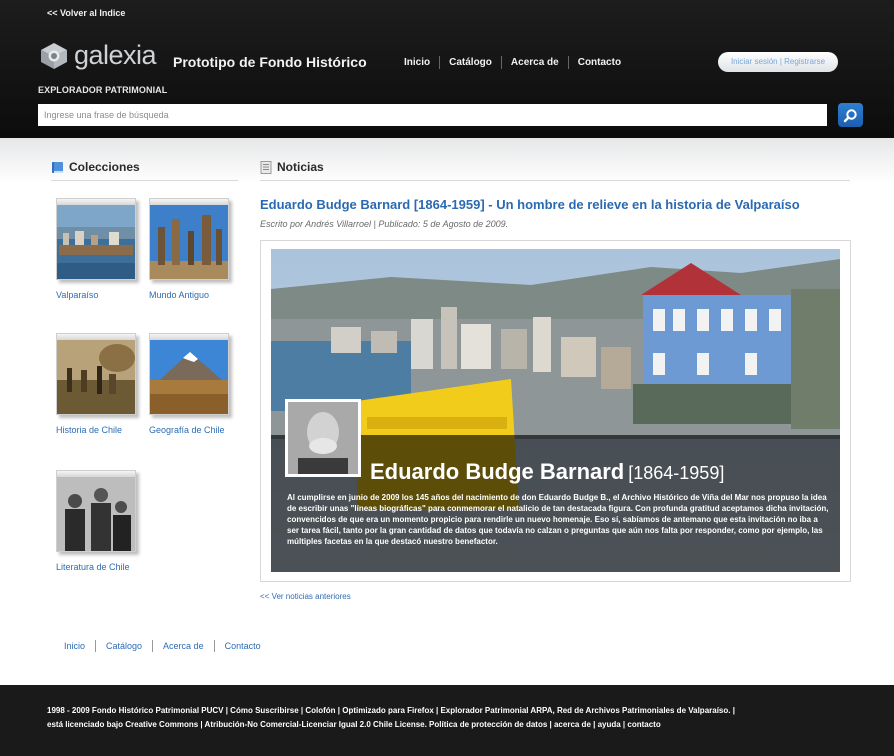  Describe the element at coordinates (124, 646) in the screenshot. I see `footer-nav-catalogo: Catálogo` at that location.